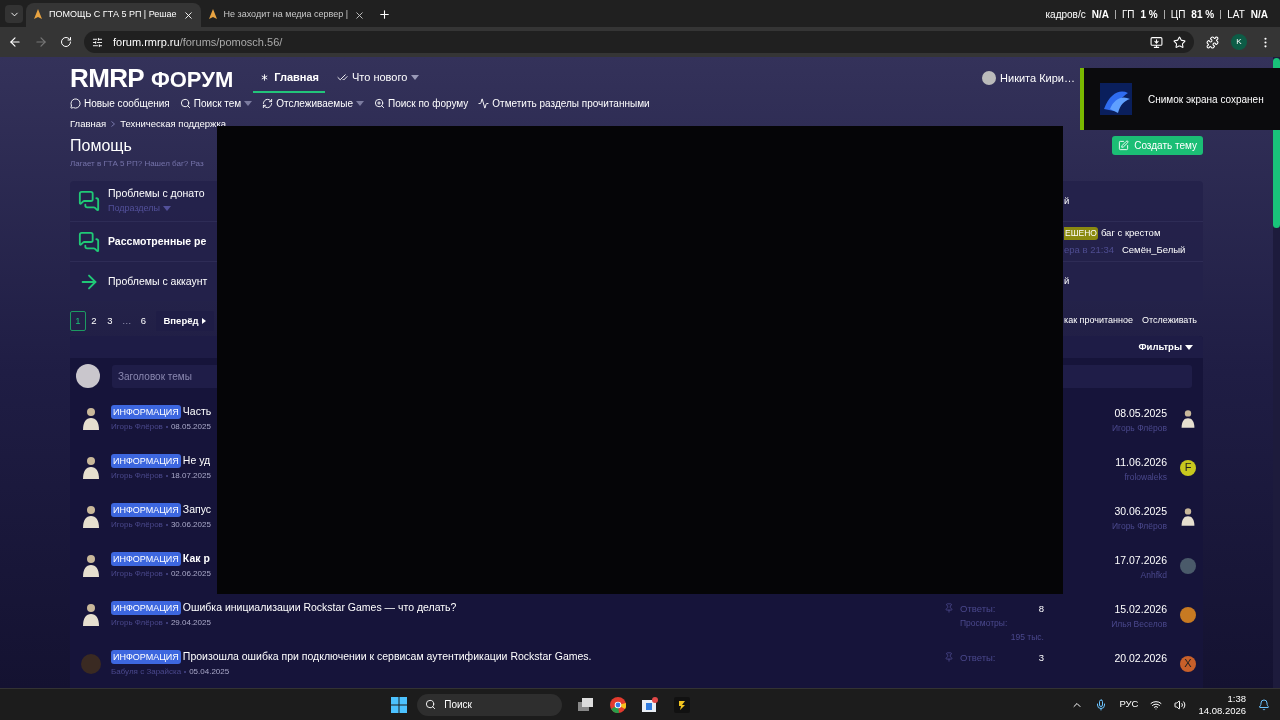  I want to click on last-post-date: 17.07.2026, so click(1140, 560).